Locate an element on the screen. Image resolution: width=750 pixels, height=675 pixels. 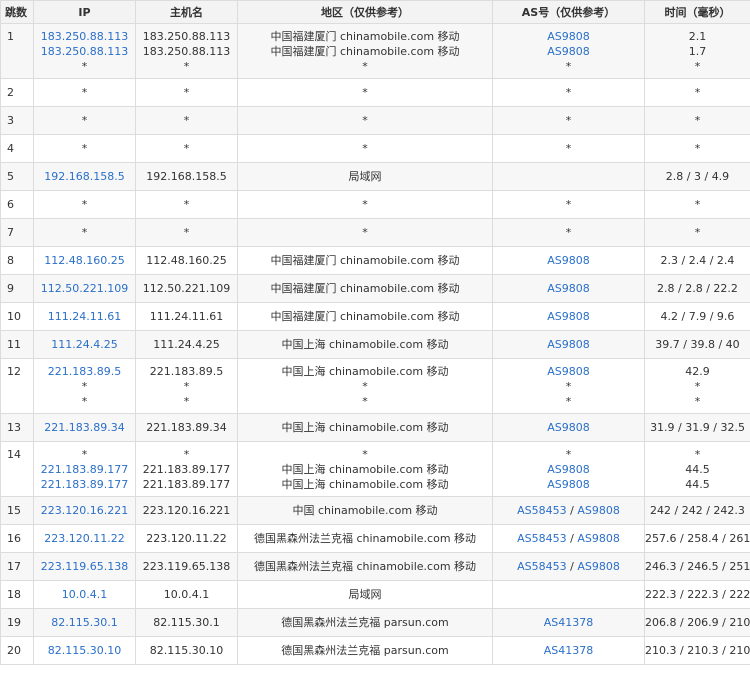
time-cell: 2.8 / 2.8 / 22.2 is located at coordinates (697, 288).